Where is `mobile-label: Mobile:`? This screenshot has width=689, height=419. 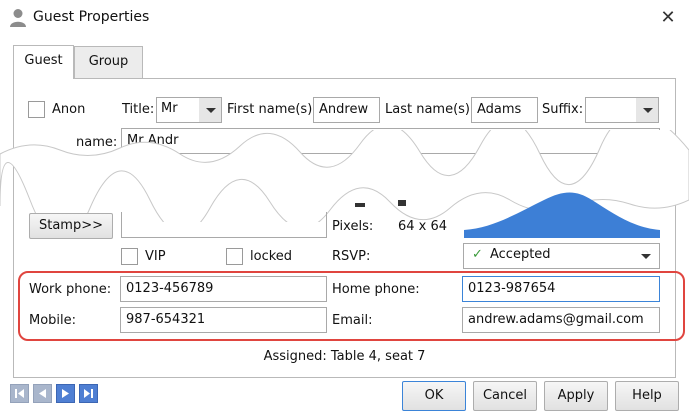 mobile-label: Mobile: is located at coordinates (53, 320).